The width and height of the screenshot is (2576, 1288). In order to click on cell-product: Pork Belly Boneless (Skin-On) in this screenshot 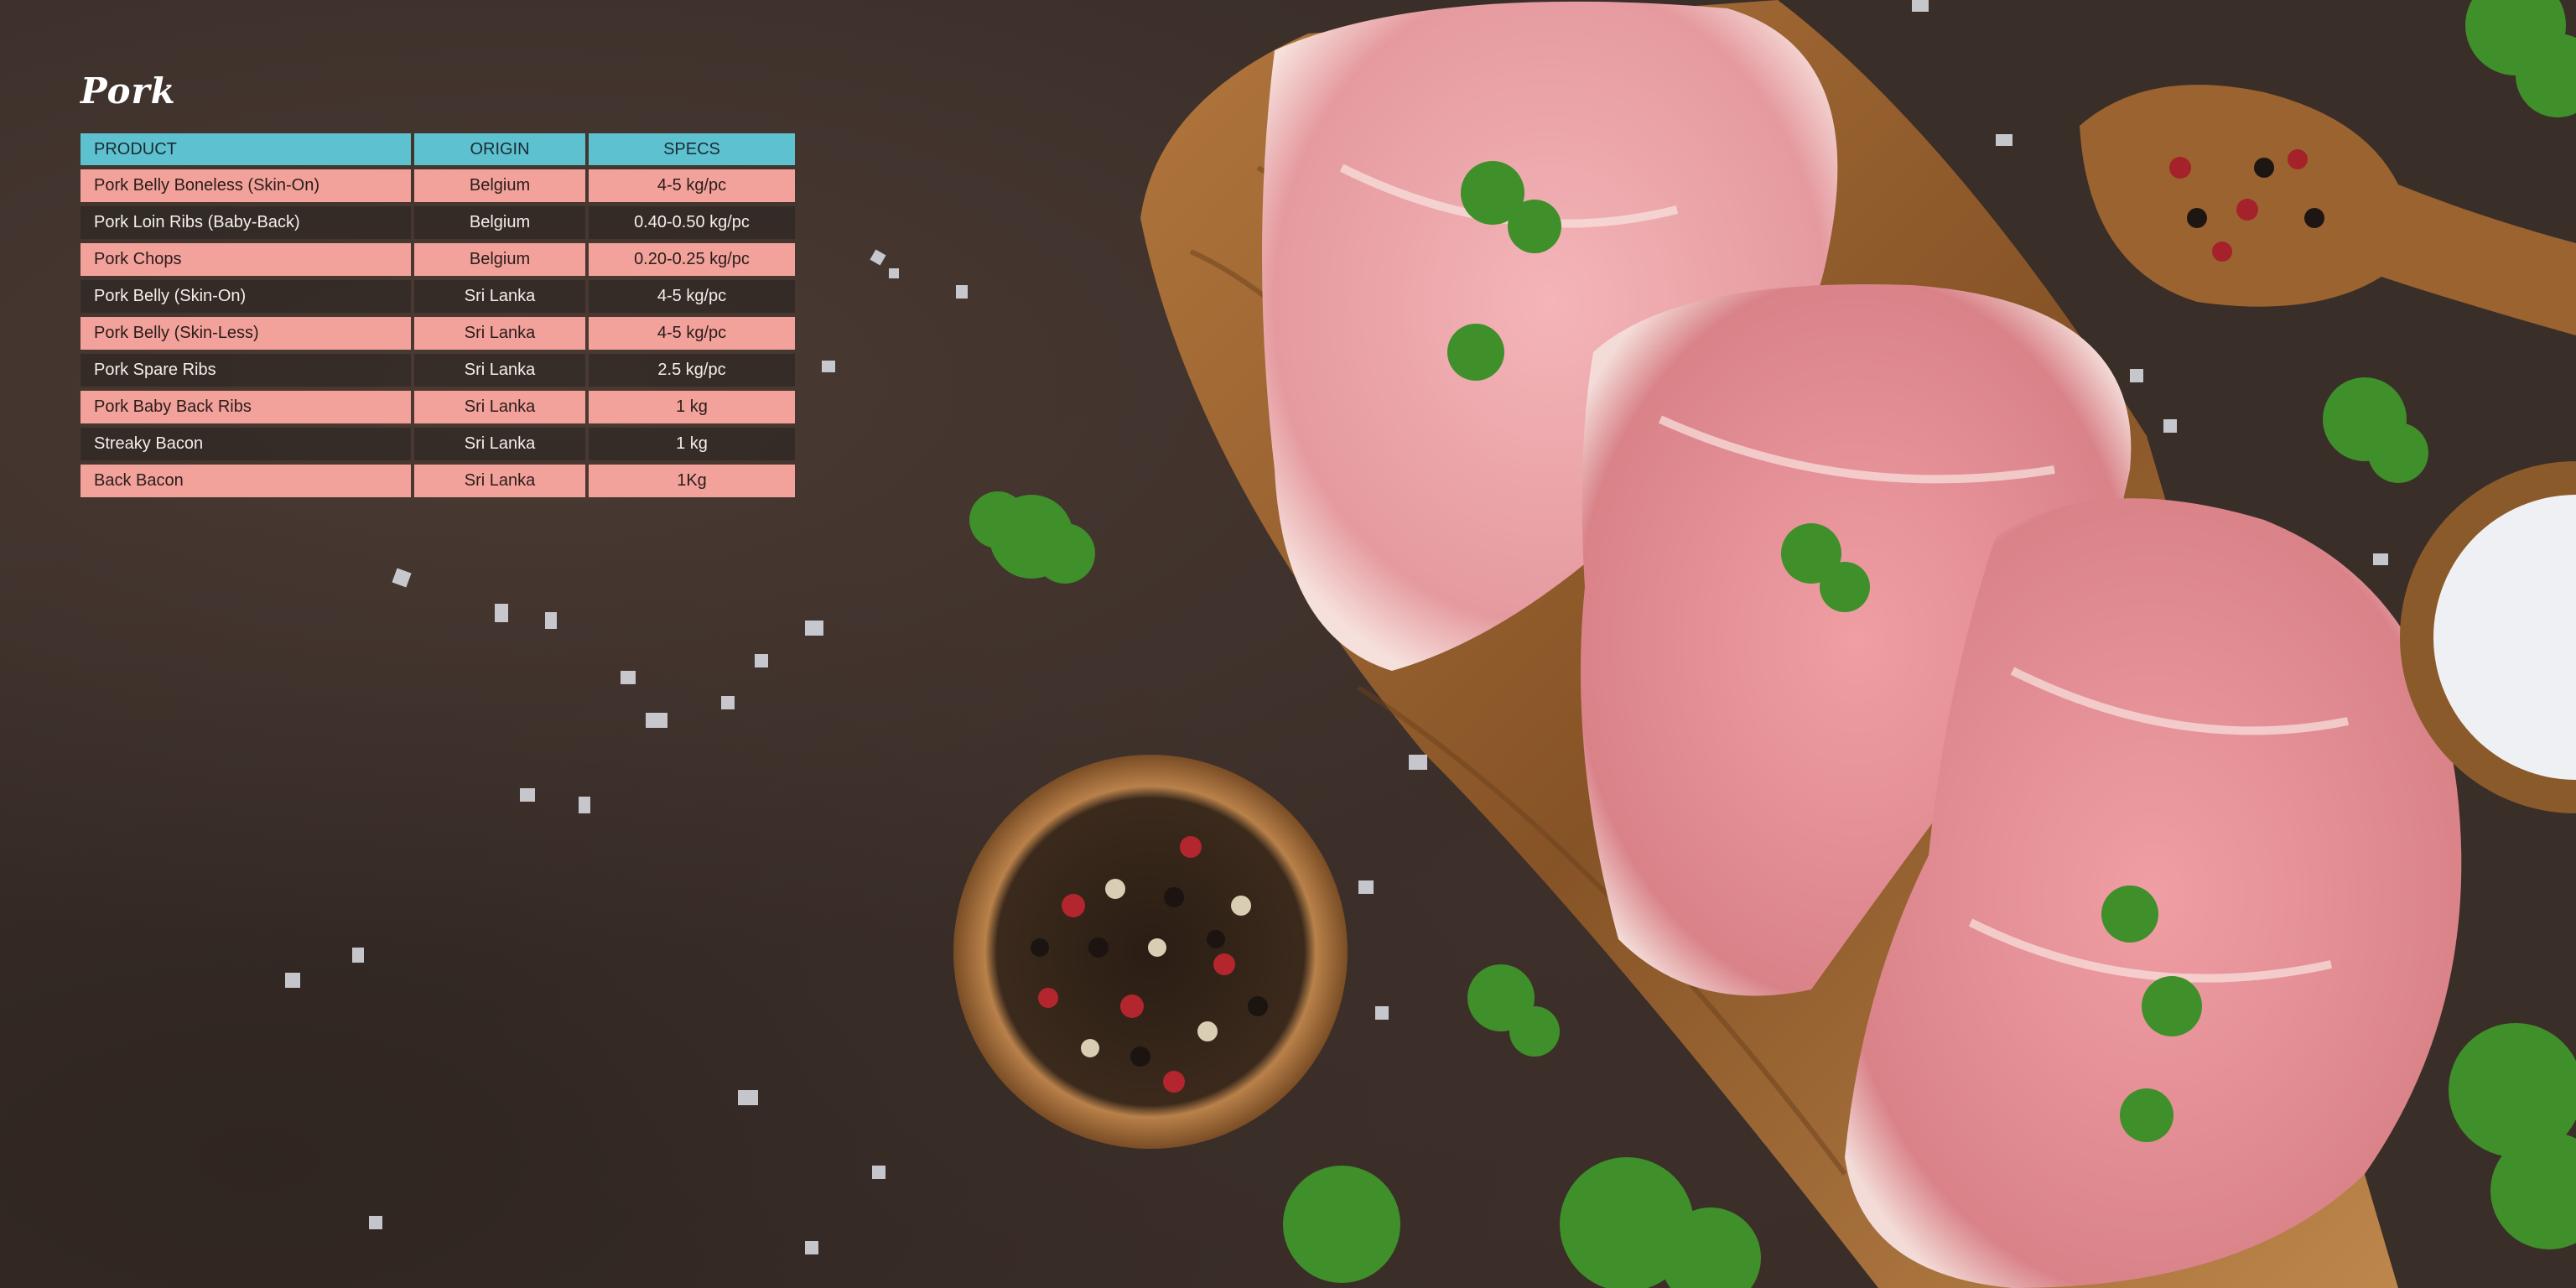, I will do `click(245, 185)`.